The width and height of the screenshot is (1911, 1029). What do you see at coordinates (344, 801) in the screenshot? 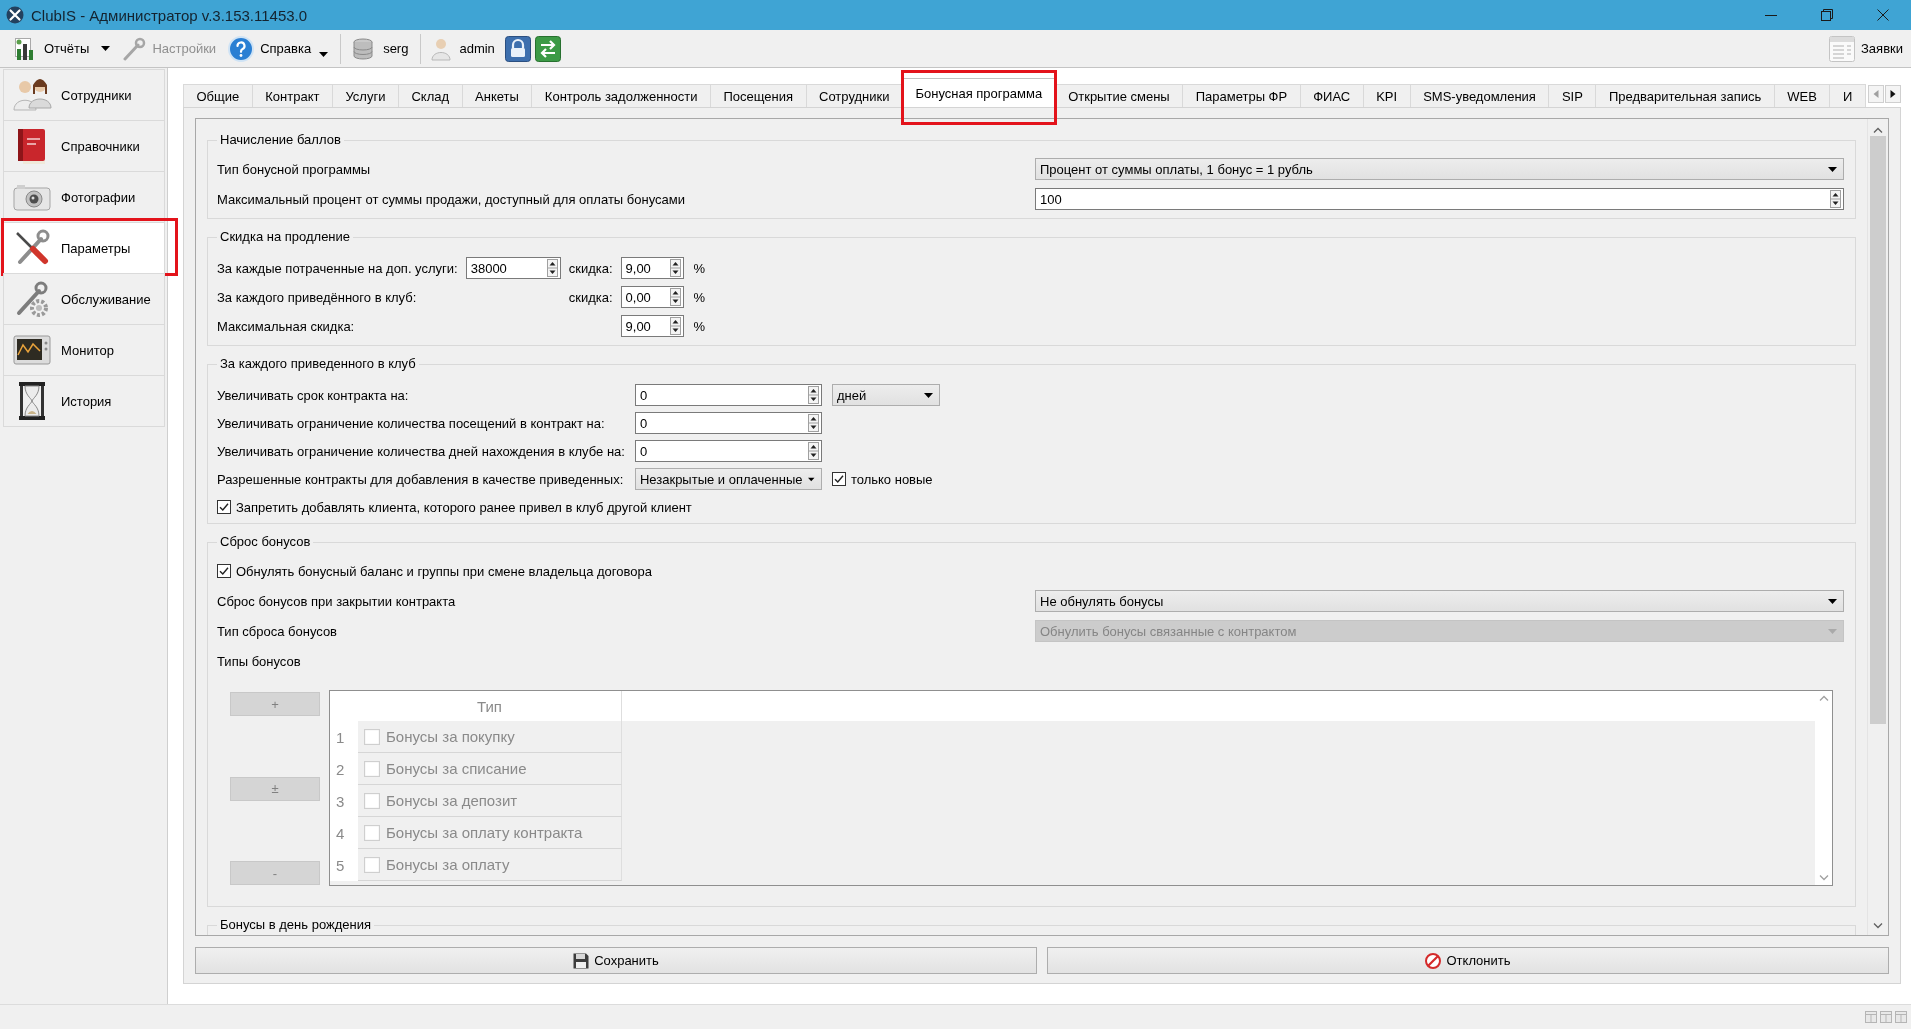
I see `row-number: 3` at bounding box center [344, 801].